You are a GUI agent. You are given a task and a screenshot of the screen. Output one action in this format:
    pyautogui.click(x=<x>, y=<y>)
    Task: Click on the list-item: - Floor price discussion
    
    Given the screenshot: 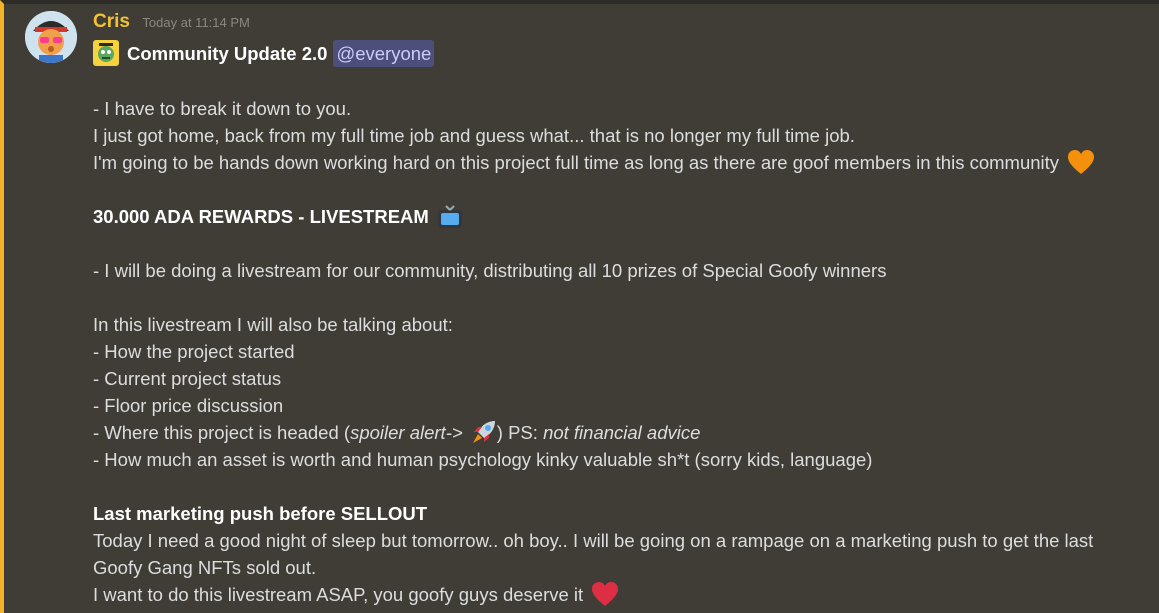 What is the action you would take?
    pyautogui.click(x=188, y=405)
    